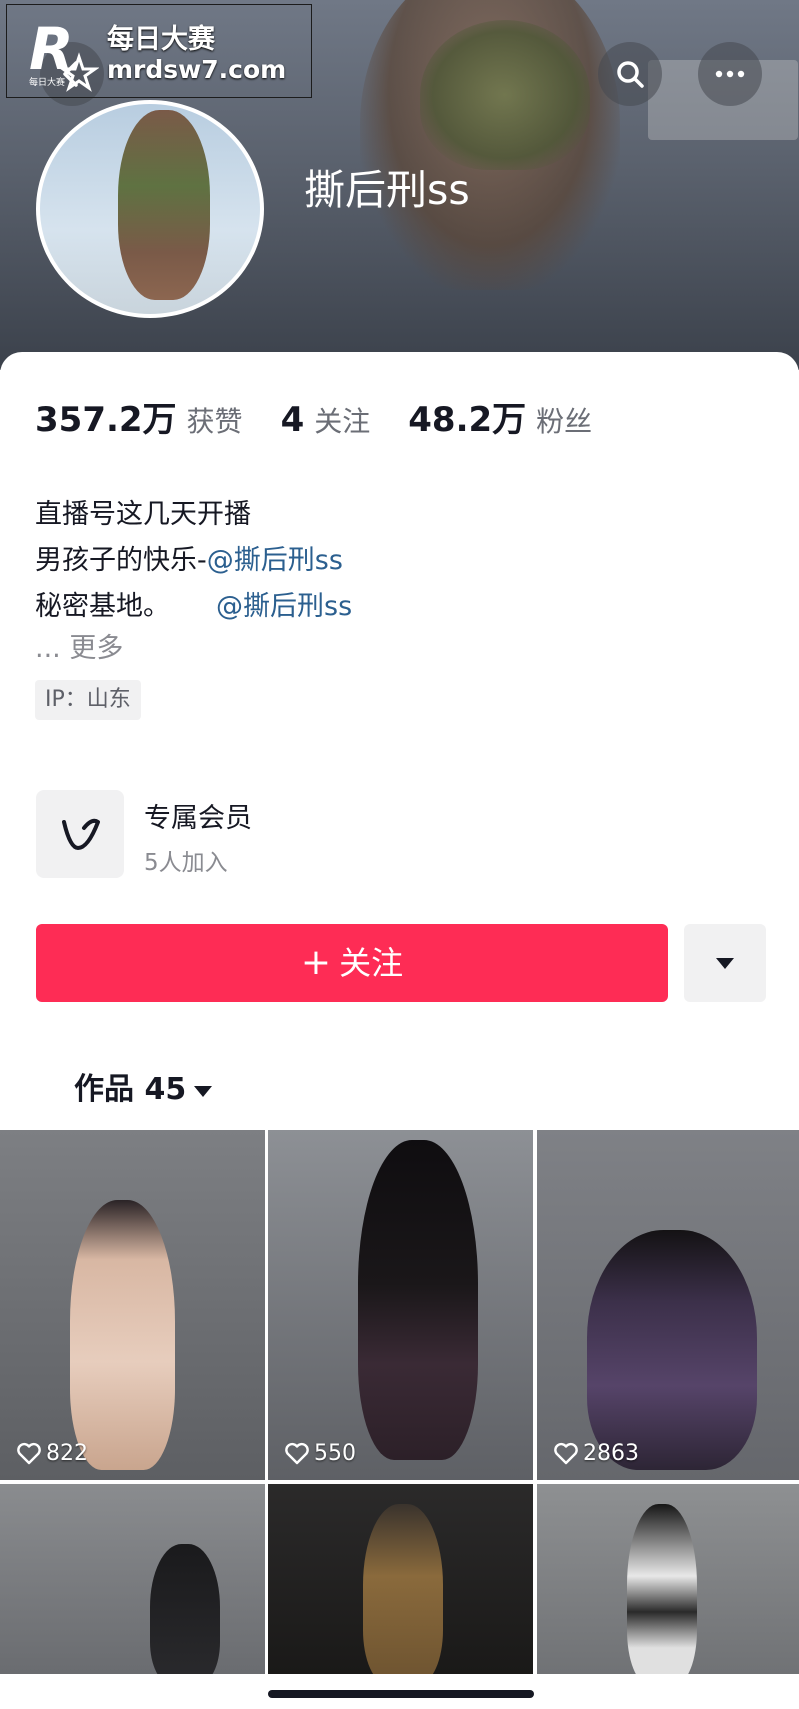 This screenshot has width=799, height=1709. I want to click on tab-works: 作品 45, so click(144, 1086).